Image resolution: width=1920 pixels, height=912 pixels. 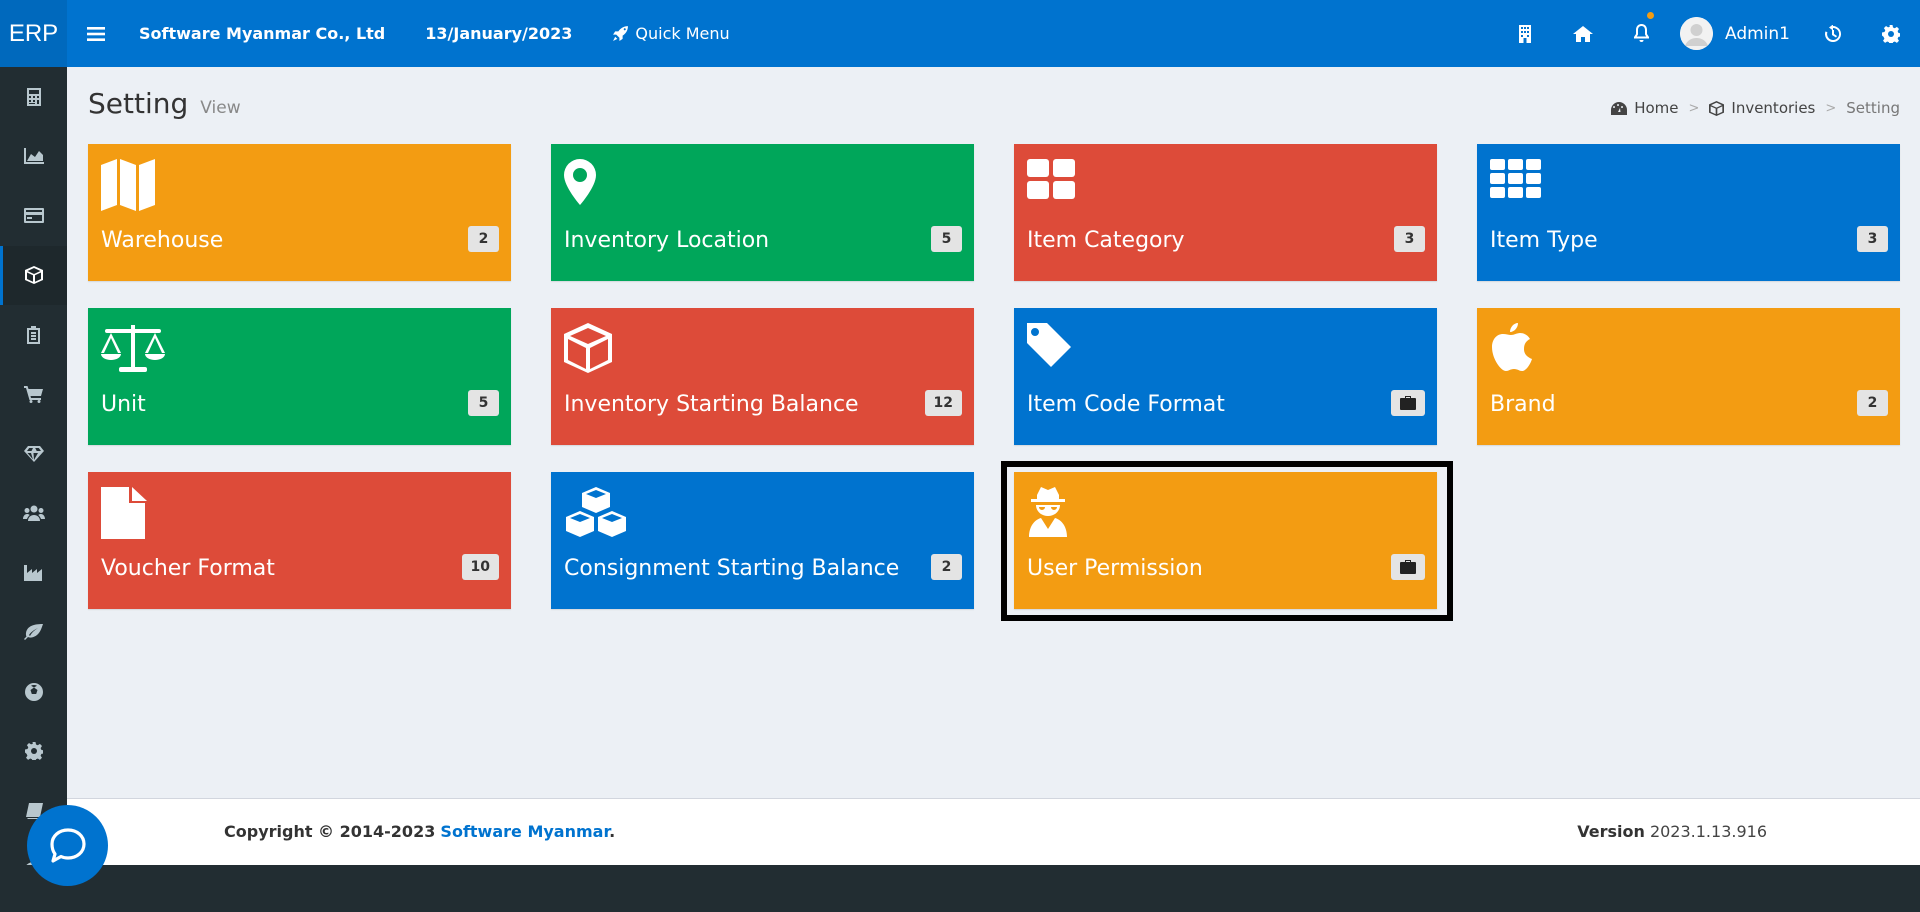 I want to click on industry-icon, so click(x=32, y=572).